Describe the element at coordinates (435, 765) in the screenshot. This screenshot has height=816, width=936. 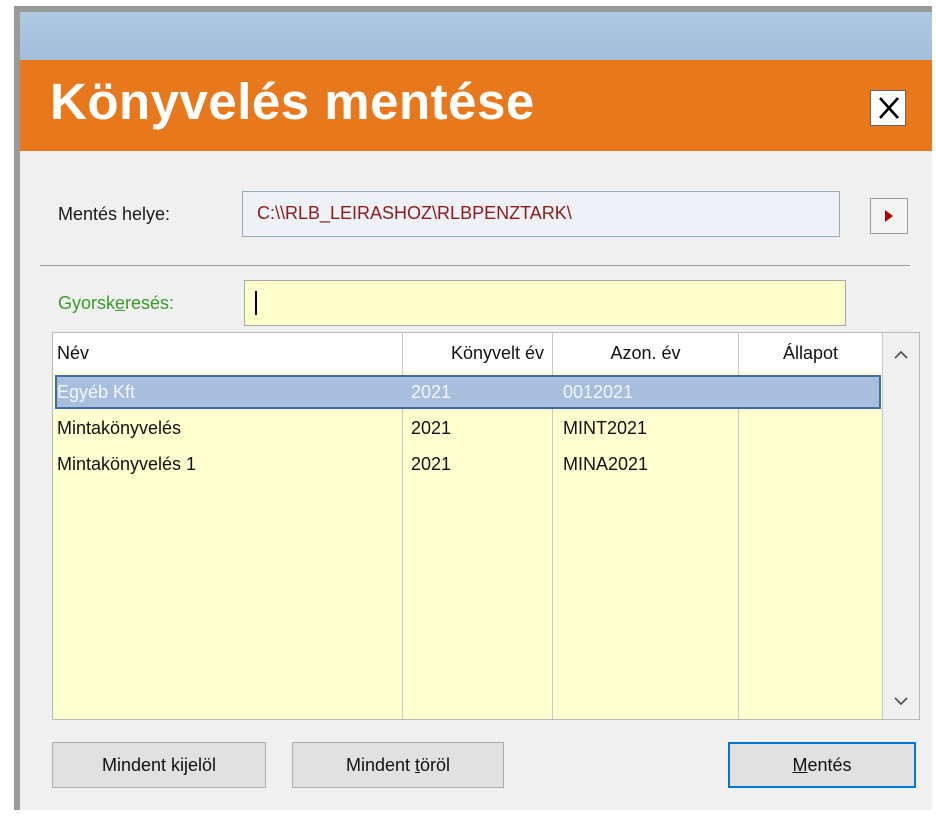
I see `clear-all-label-post: öröl` at that location.